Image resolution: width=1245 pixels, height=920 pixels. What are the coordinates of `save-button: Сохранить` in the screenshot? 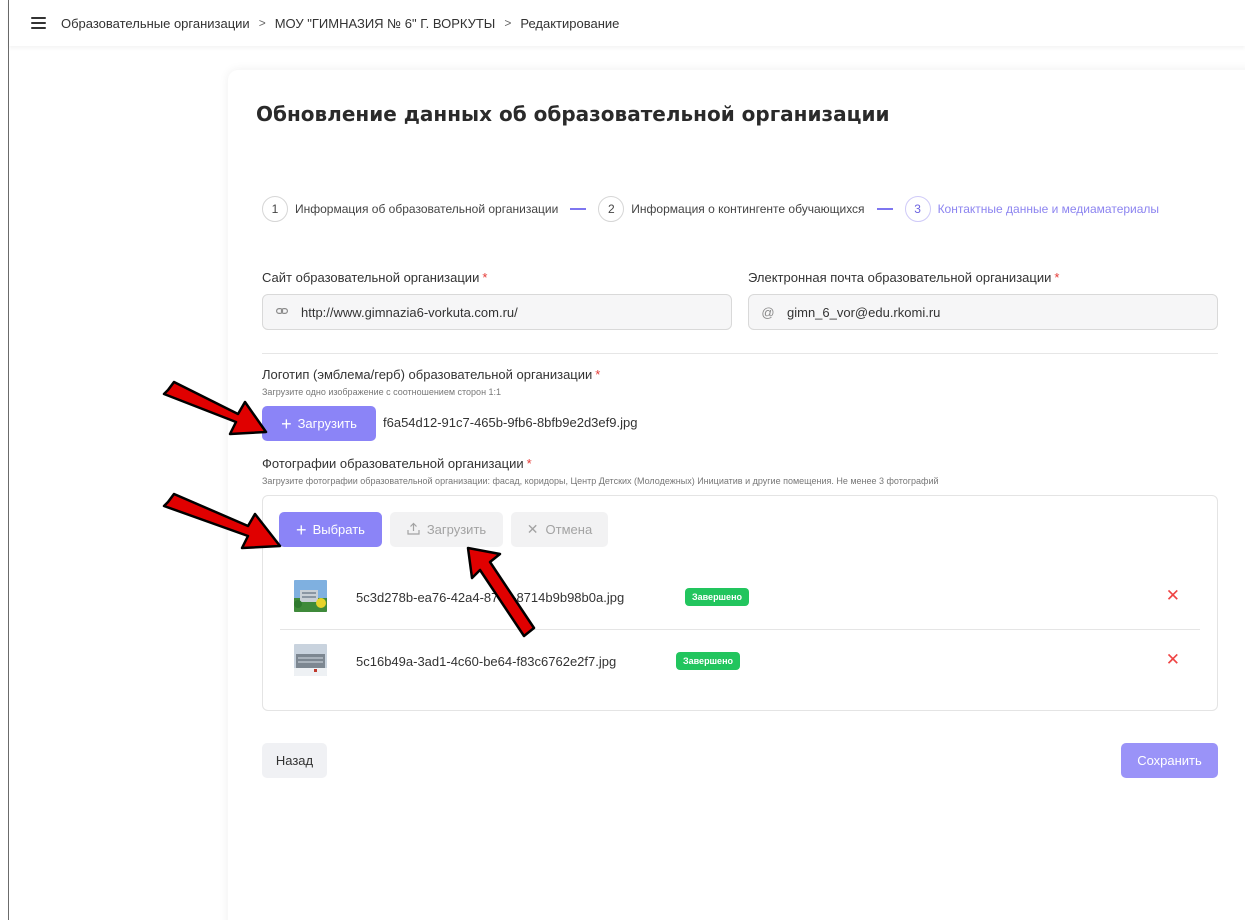 It's located at (1169, 760).